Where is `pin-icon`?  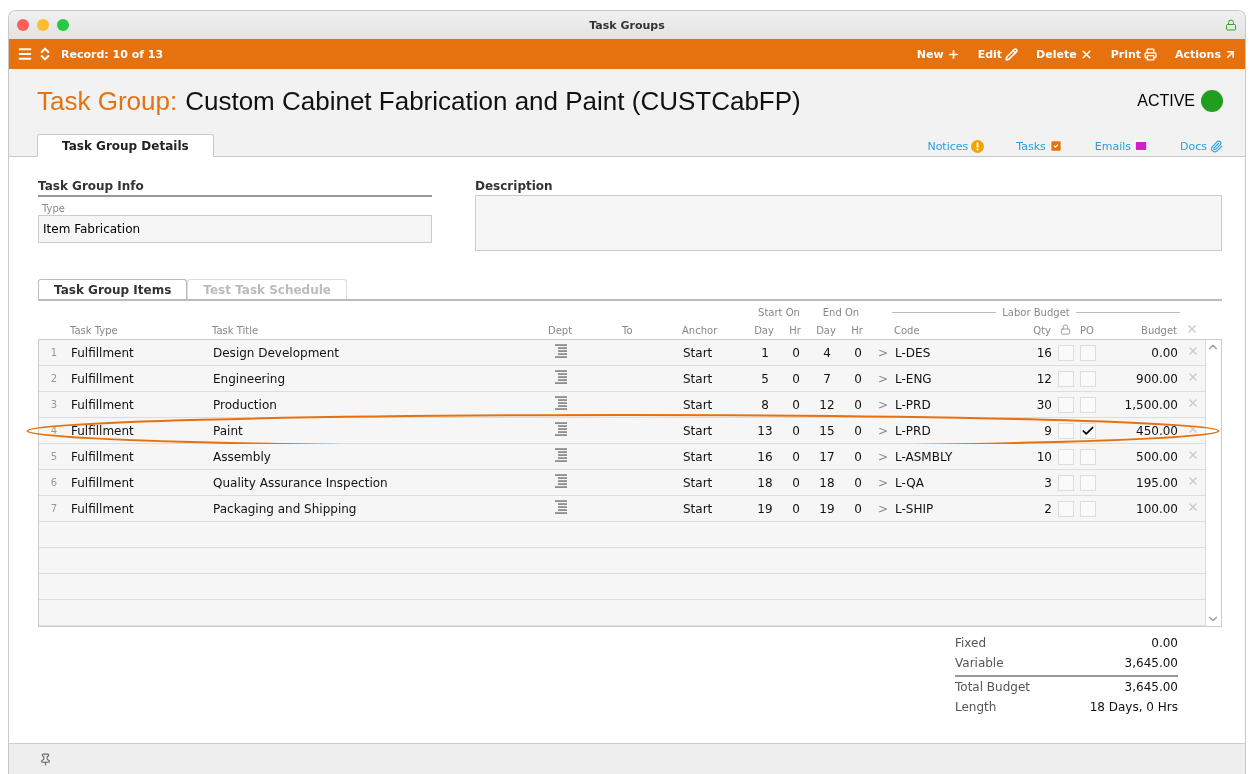 pin-icon is located at coordinates (45, 759).